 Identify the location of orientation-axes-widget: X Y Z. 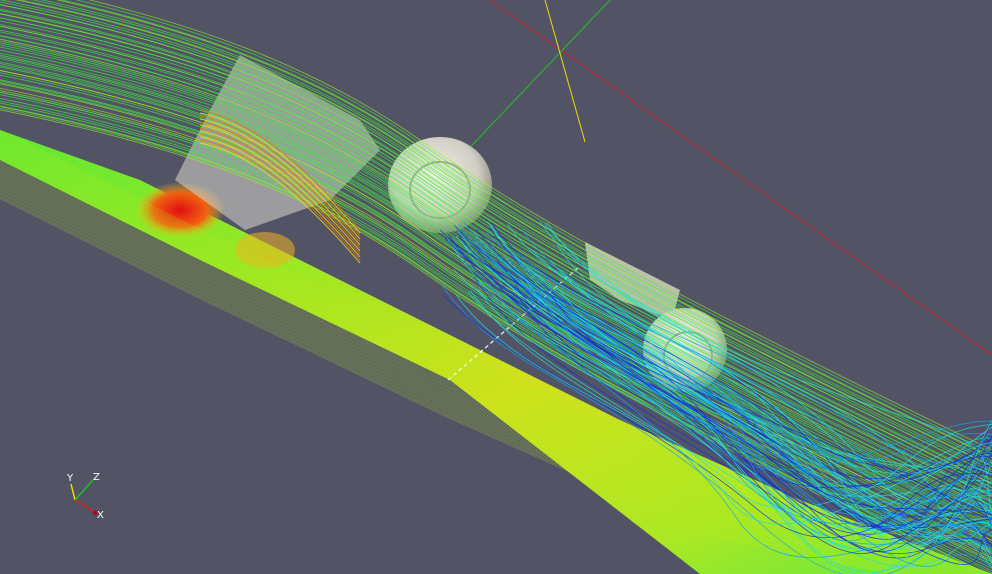
(85, 496).